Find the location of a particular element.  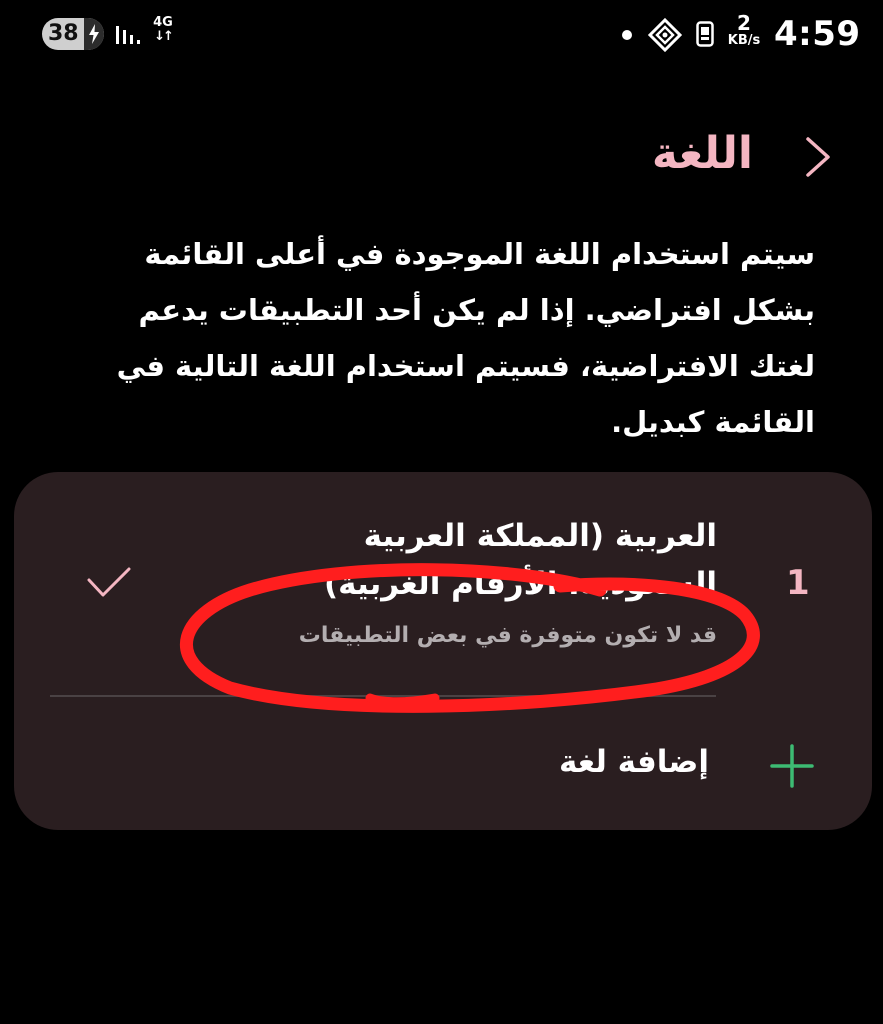

add-language-label: إضافة لغة is located at coordinates (633, 762).